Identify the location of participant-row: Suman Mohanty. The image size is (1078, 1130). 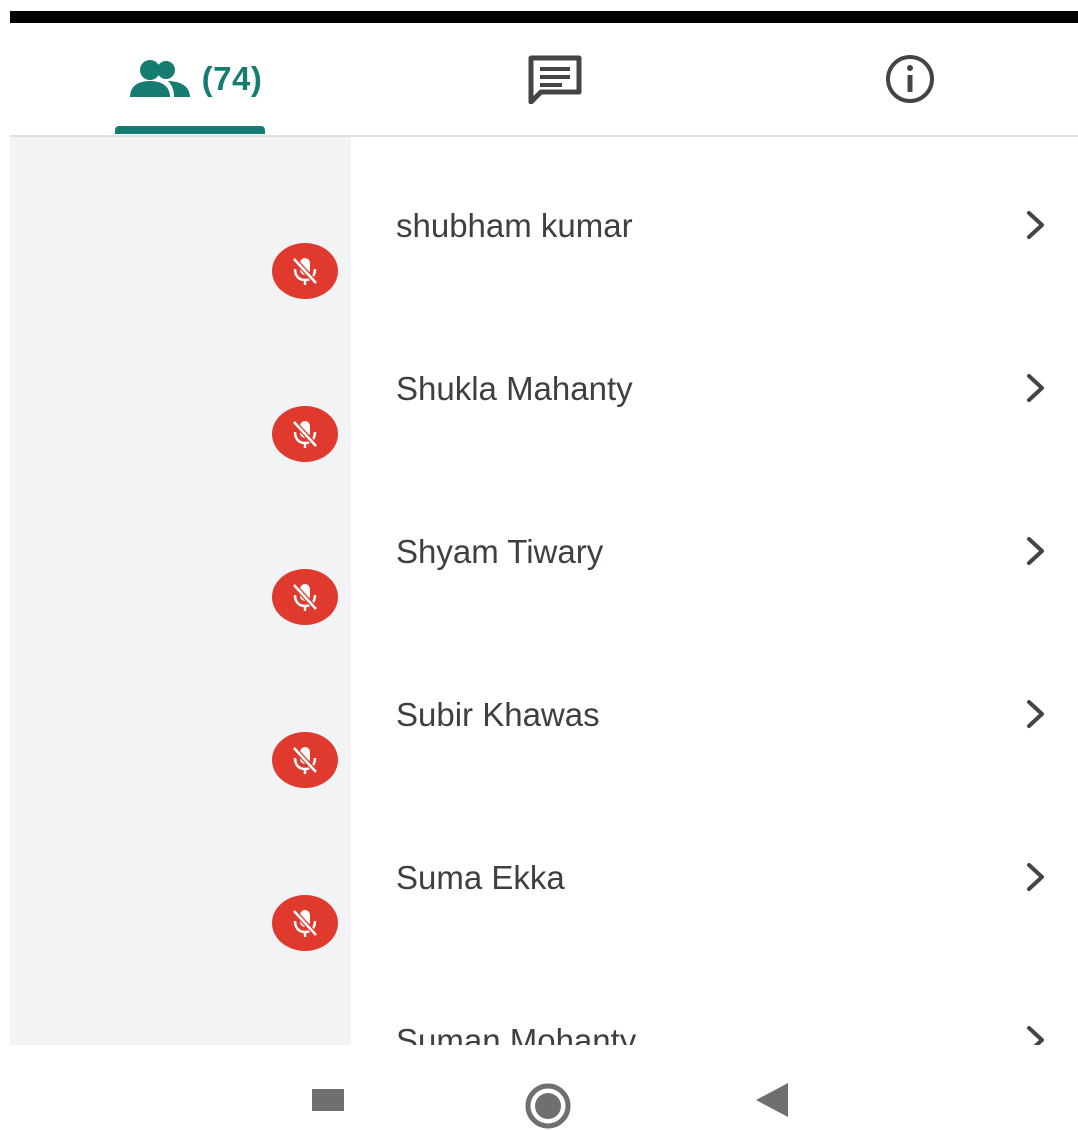
(544, 998).